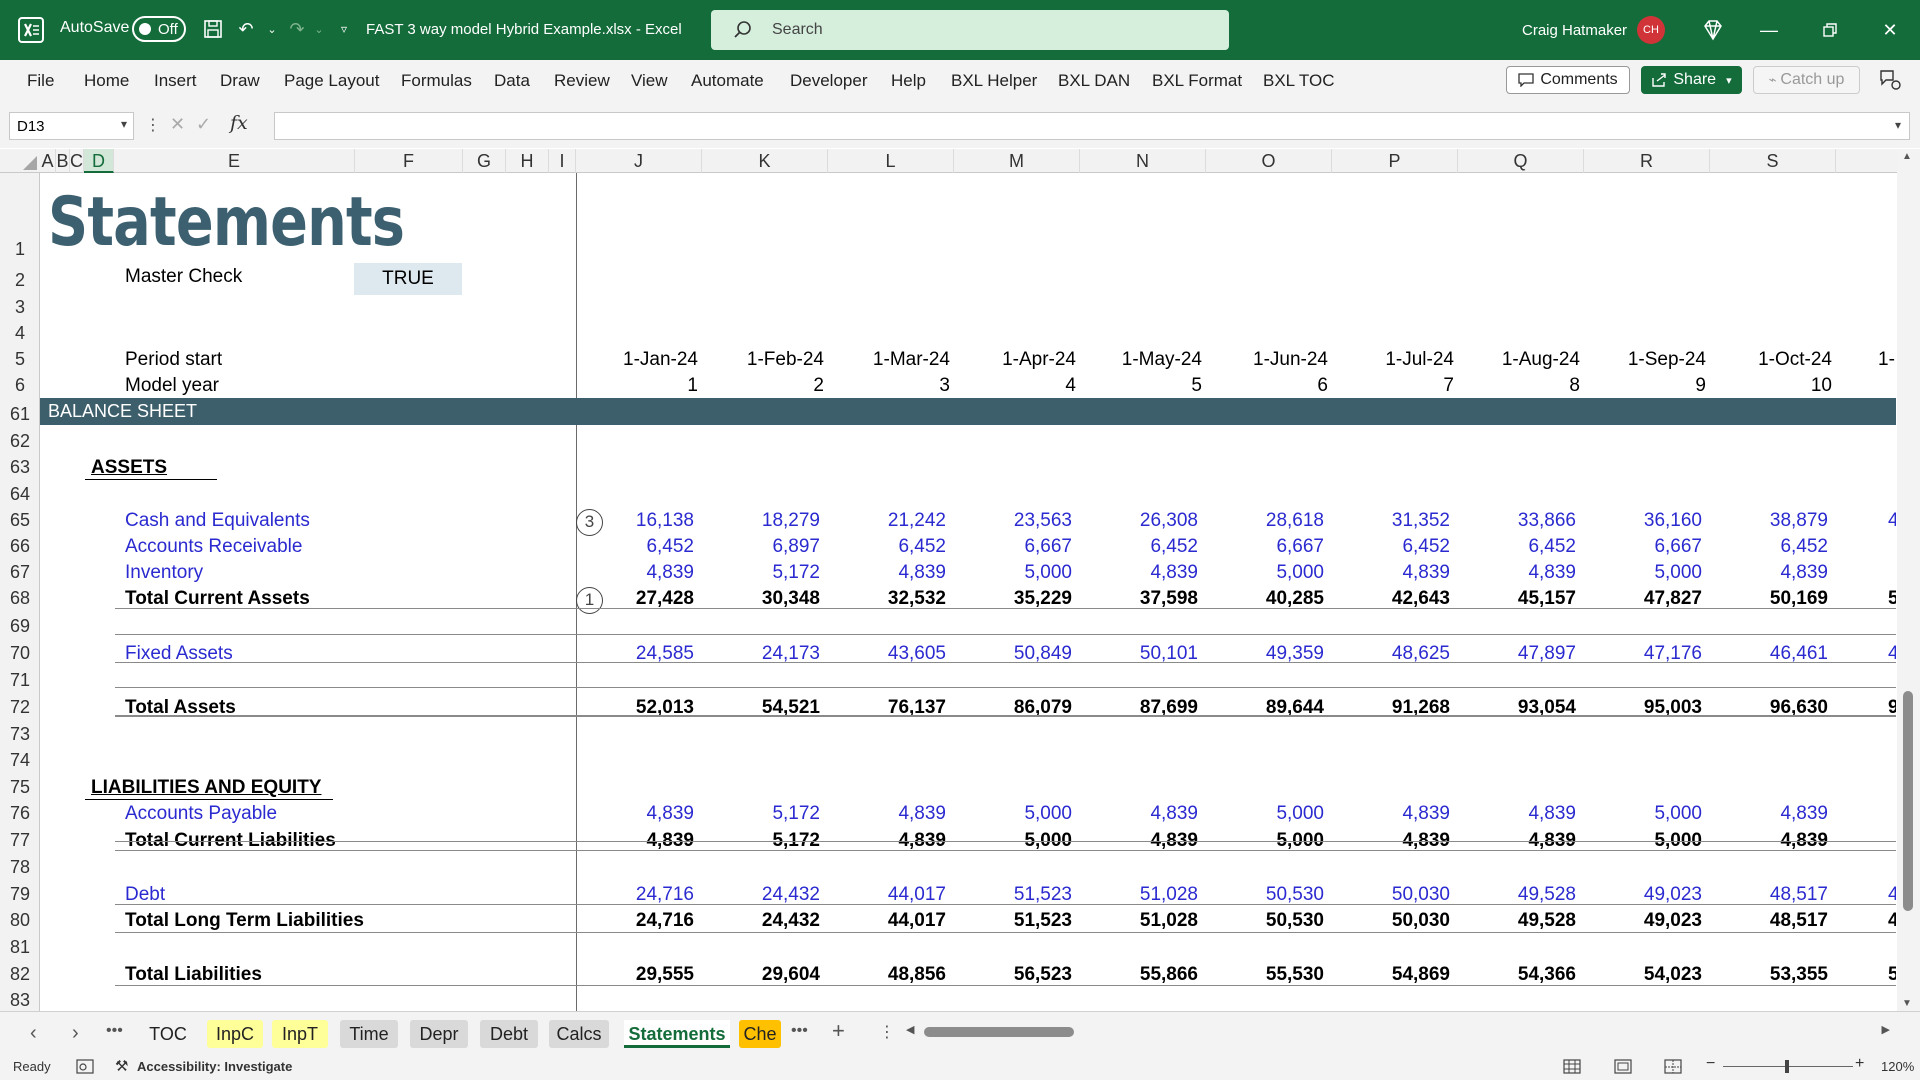  Describe the element at coordinates (1908, 801) in the screenshot. I see `scroll-thumb` at that location.